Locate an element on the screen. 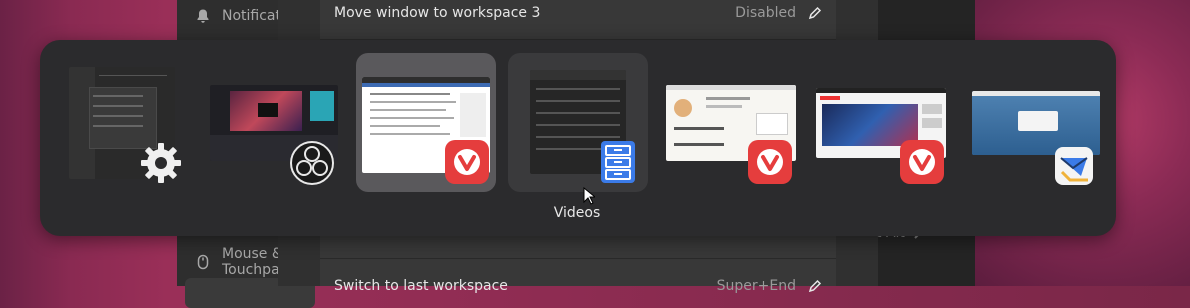  mouse-icon is located at coordinates (203, 262).